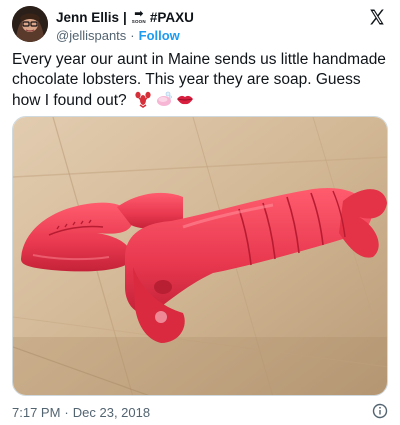 This screenshot has width=400, height=425. I want to click on avatar, so click(30, 24).